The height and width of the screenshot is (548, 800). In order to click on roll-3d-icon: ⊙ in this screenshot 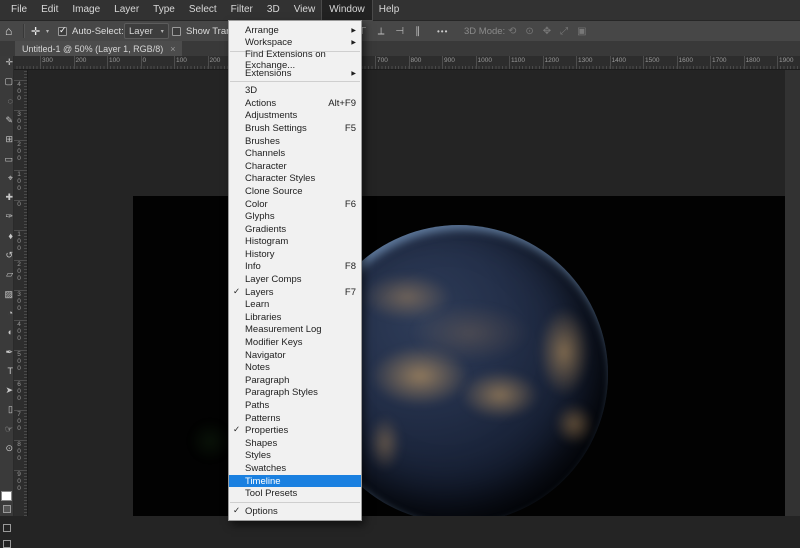, I will do `click(529, 31)`.